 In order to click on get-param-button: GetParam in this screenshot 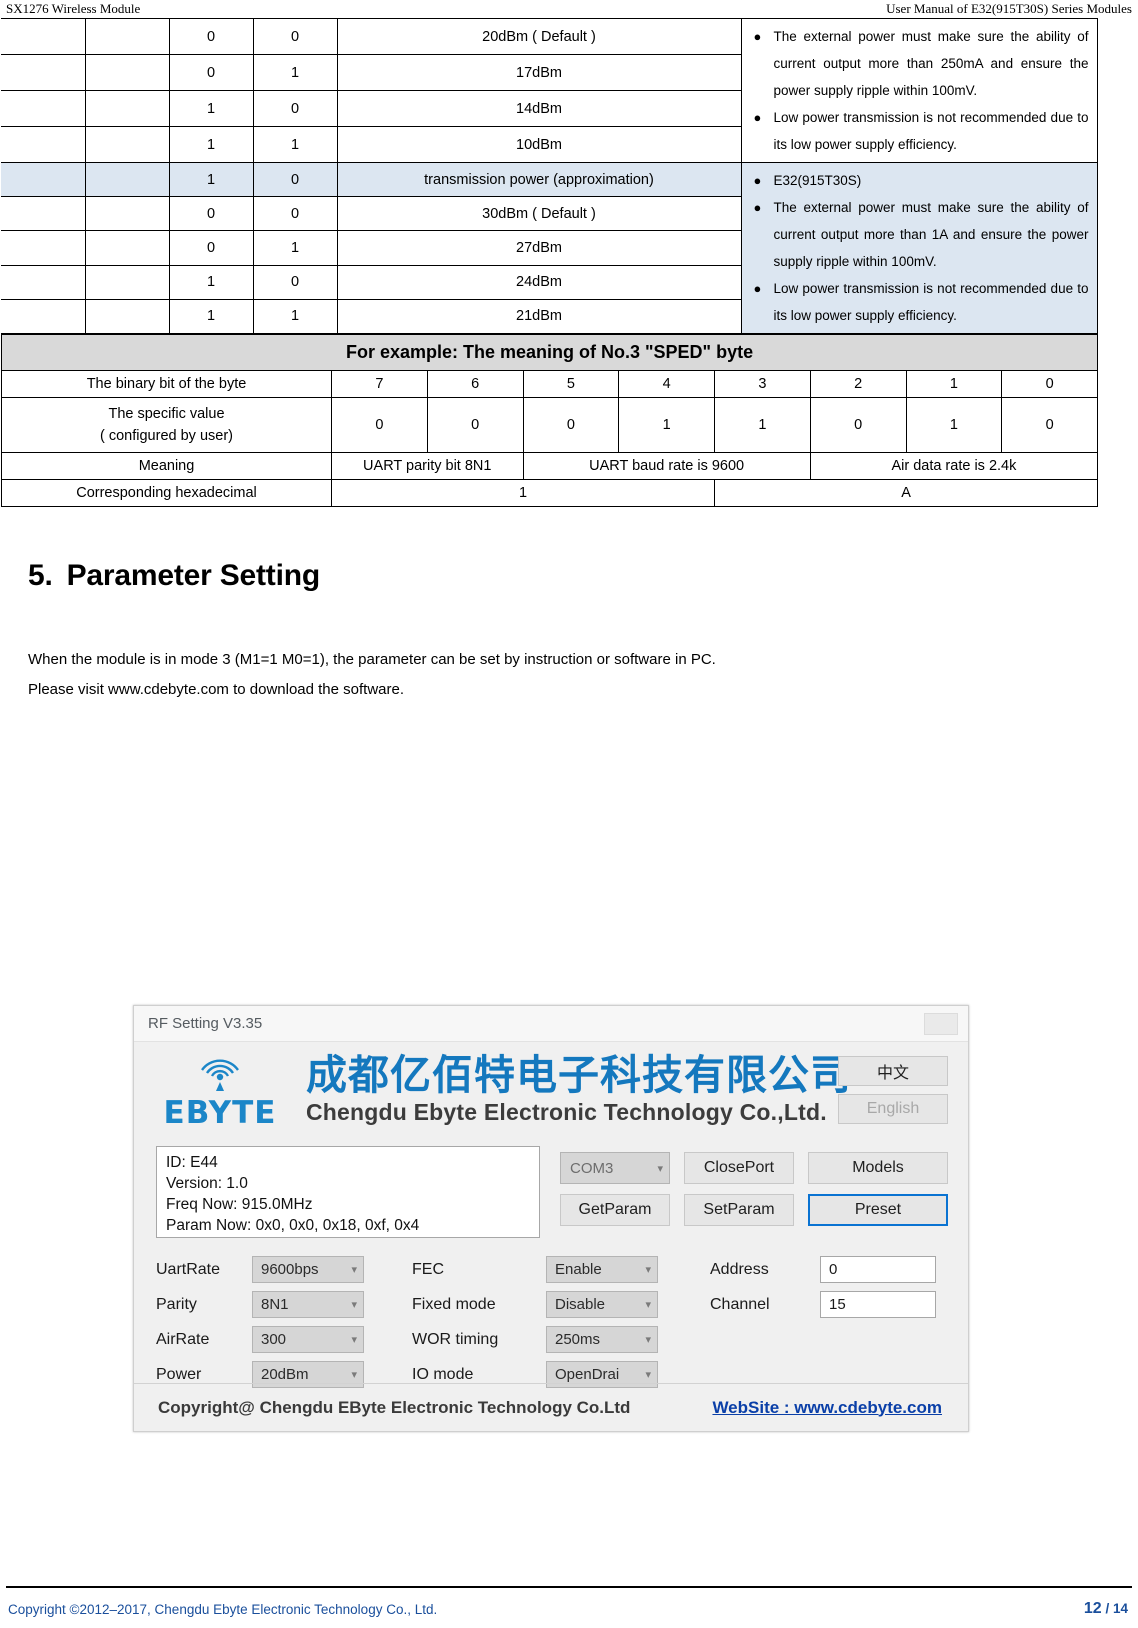, I will do `click(615, 1210)`.